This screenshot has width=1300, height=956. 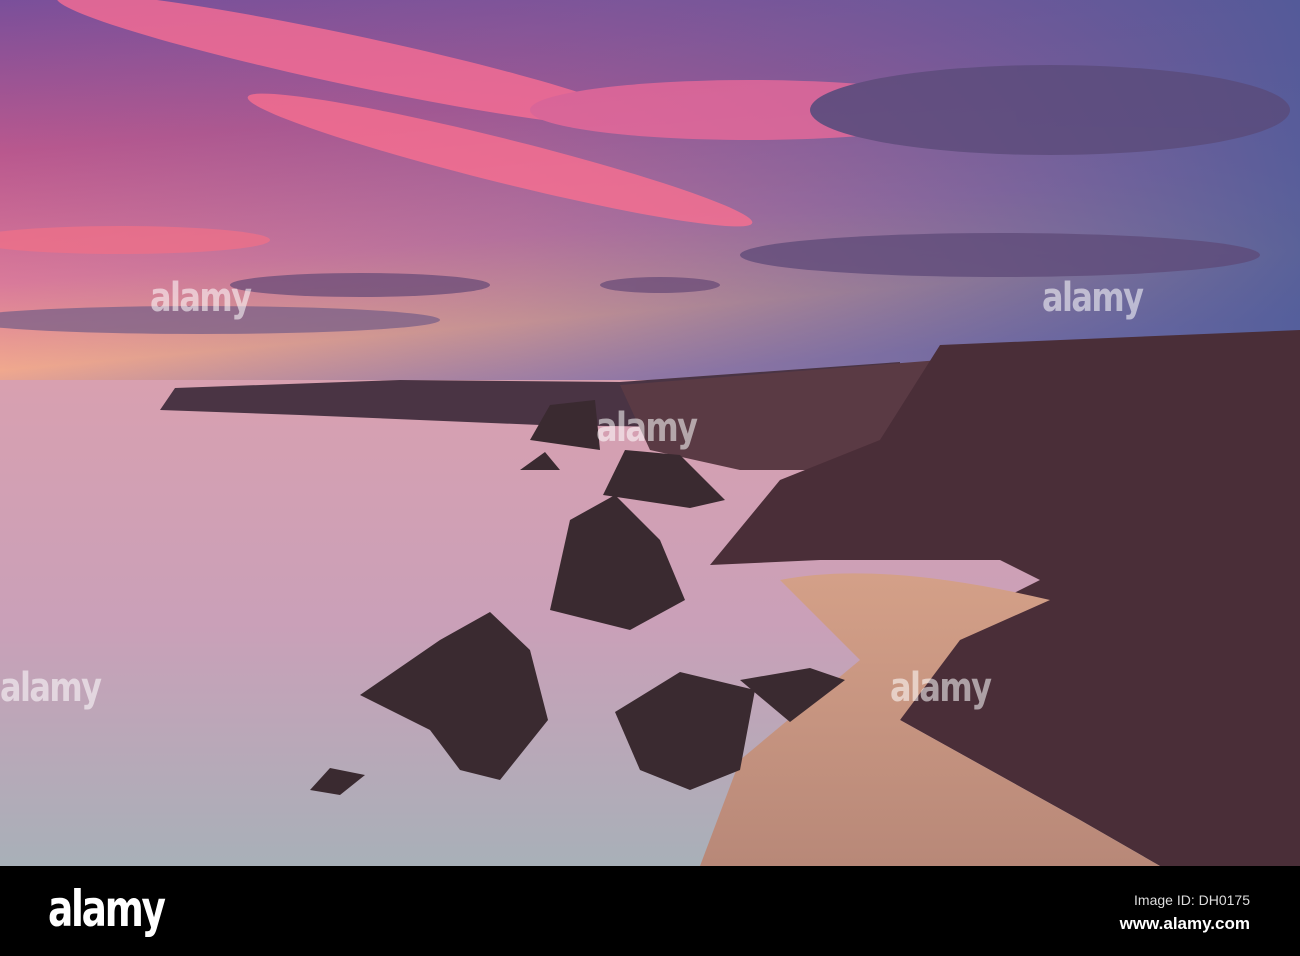 I want to click on image-id: Image ID: DH0175, so click(x=1192, y=900).